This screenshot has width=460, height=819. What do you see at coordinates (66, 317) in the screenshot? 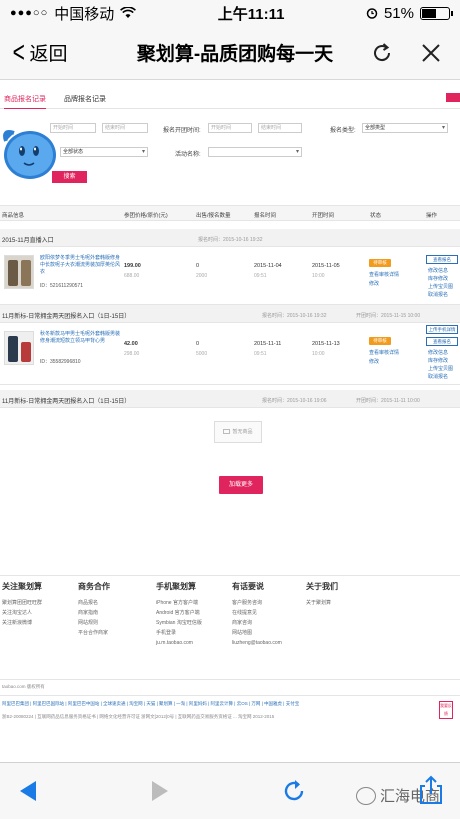
I see `group-title: 11月新标-日常拥金两天团报名入口（1日-15日）` at bounding box center [66, 317].